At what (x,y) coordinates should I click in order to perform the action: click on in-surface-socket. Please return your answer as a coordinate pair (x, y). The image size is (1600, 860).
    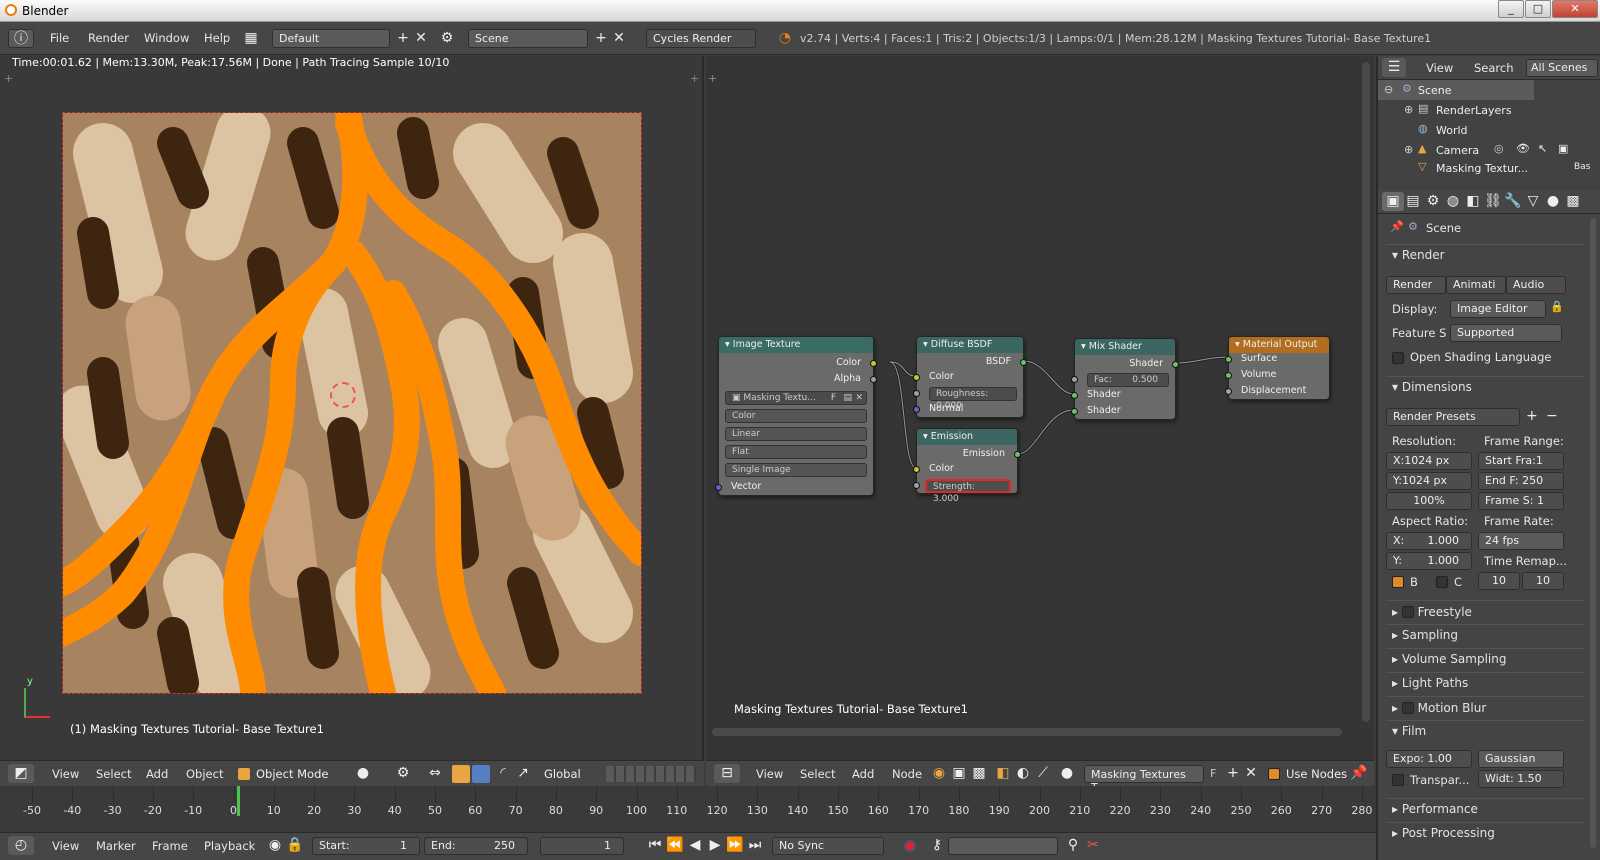
    Looking at the image, I should click on (1228, 359).